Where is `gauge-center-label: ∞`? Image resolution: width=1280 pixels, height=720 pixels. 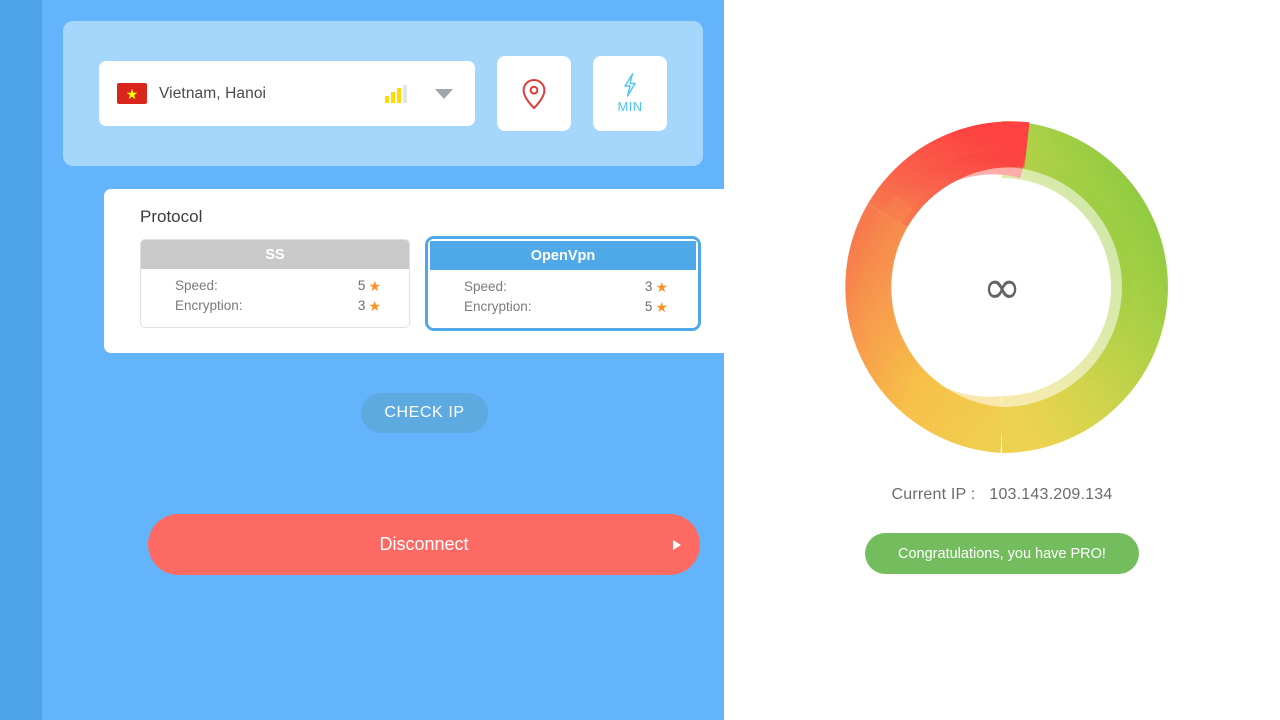 gauge-center-label: ∞ is located at coordinates (1002, 287).